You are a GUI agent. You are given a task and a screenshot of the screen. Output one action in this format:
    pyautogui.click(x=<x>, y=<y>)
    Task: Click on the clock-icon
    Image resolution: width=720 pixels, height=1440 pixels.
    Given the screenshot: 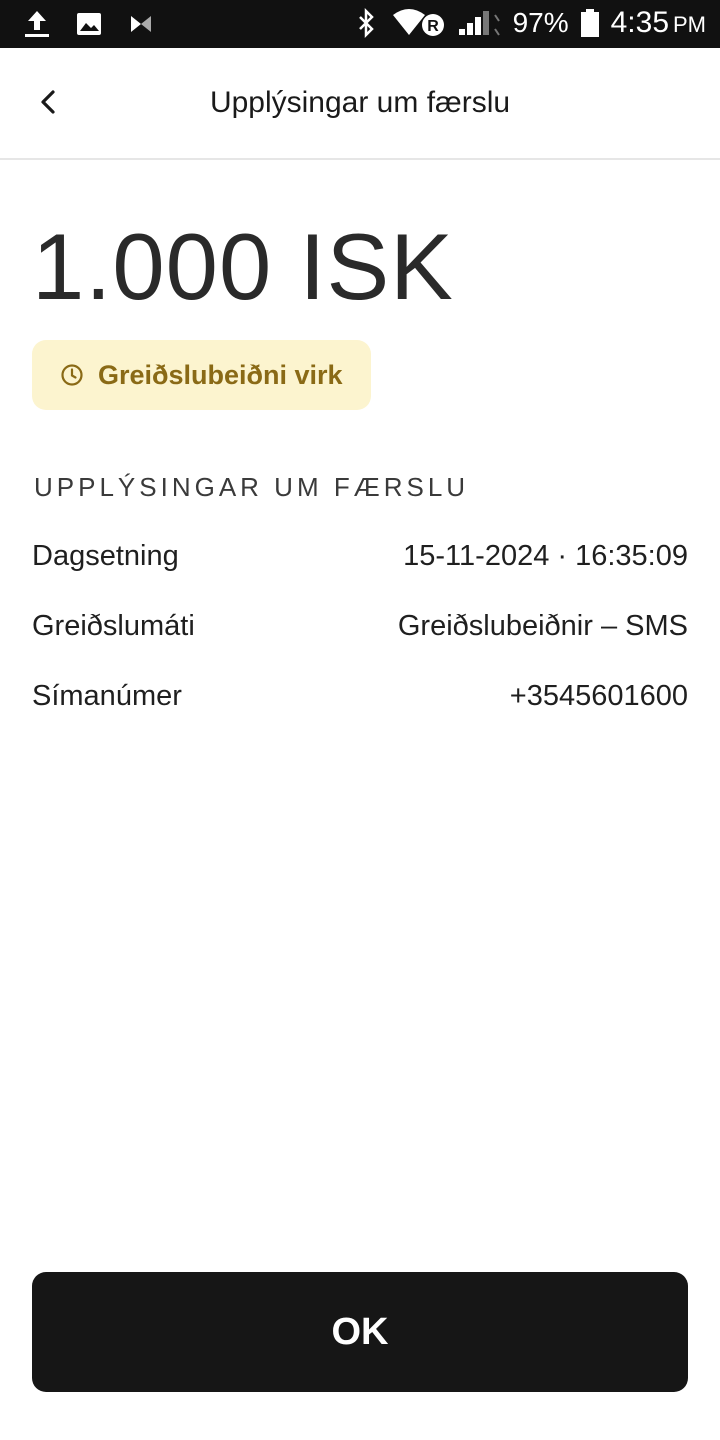 What is the action you would take?
    pyautogui.click(x=72, y=375)
    